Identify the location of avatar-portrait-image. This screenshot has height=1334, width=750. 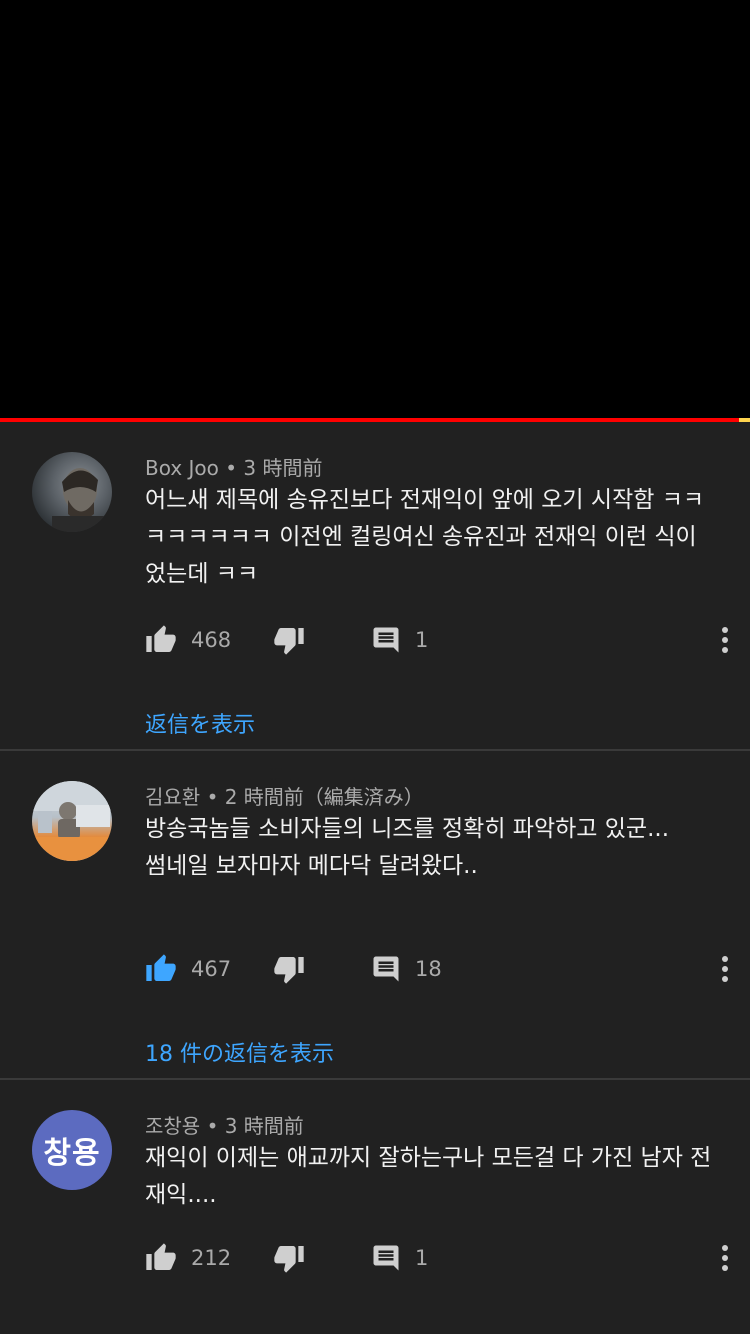
(82, 500).